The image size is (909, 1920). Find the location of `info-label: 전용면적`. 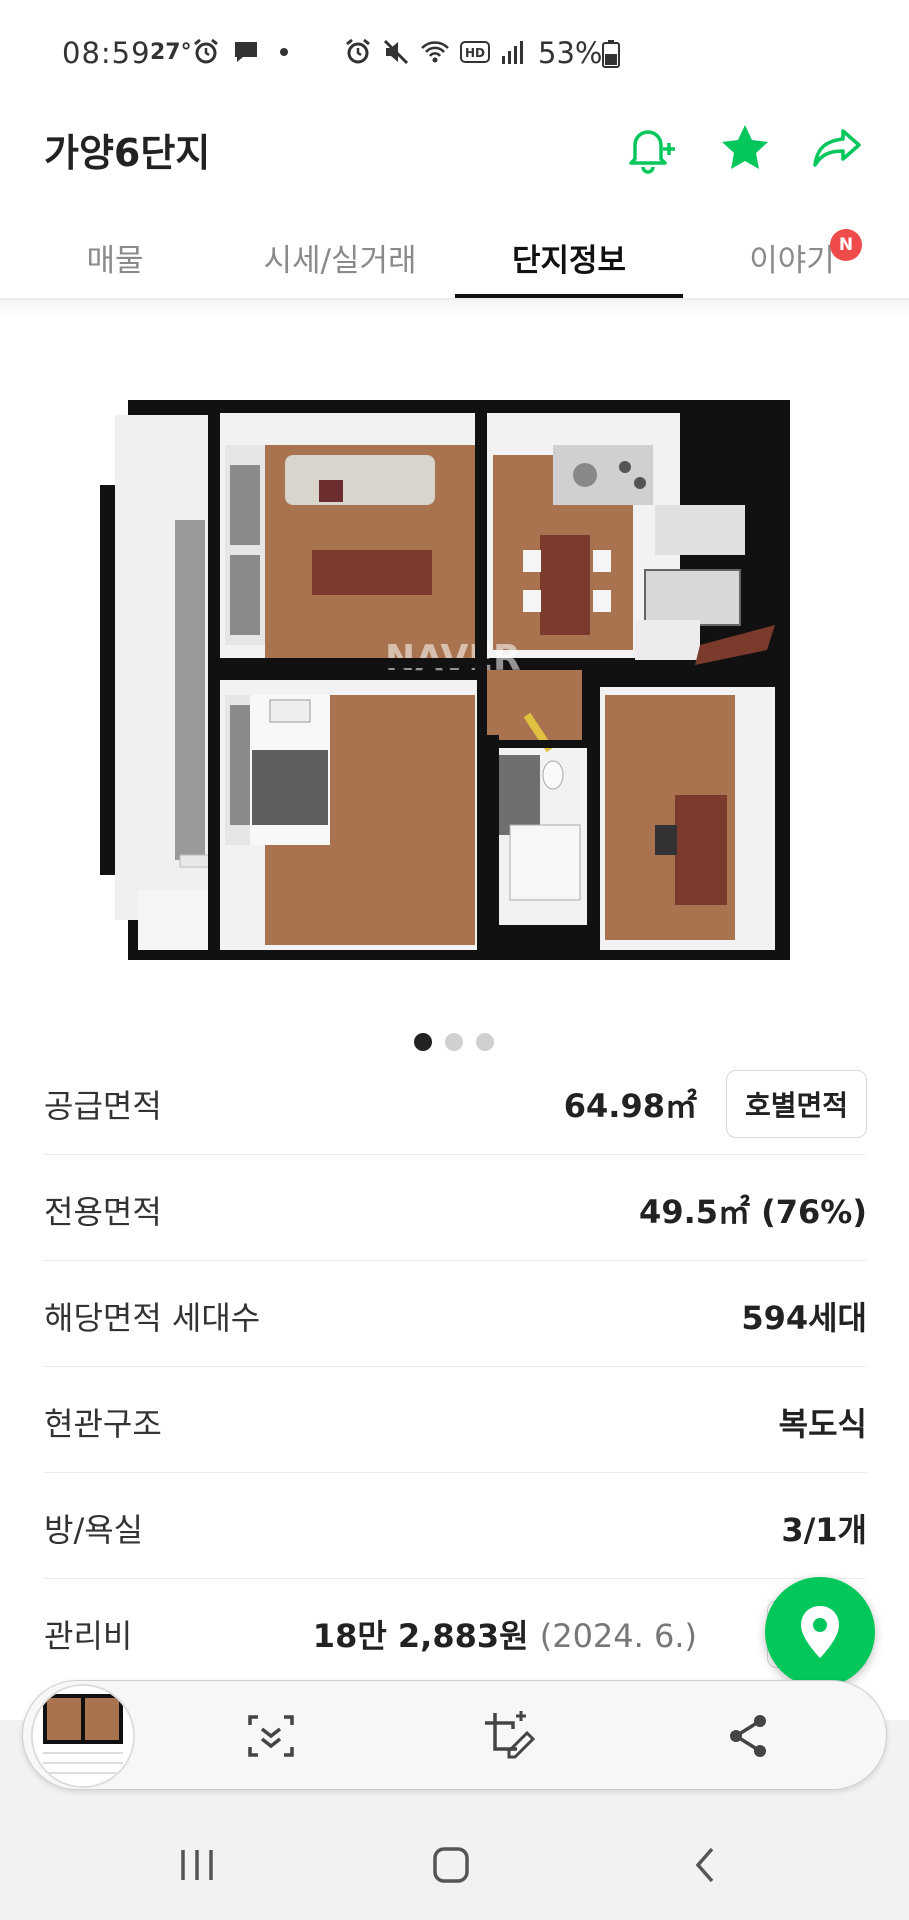

info-label: 전용면적 is located at coordinates (103, 1212).